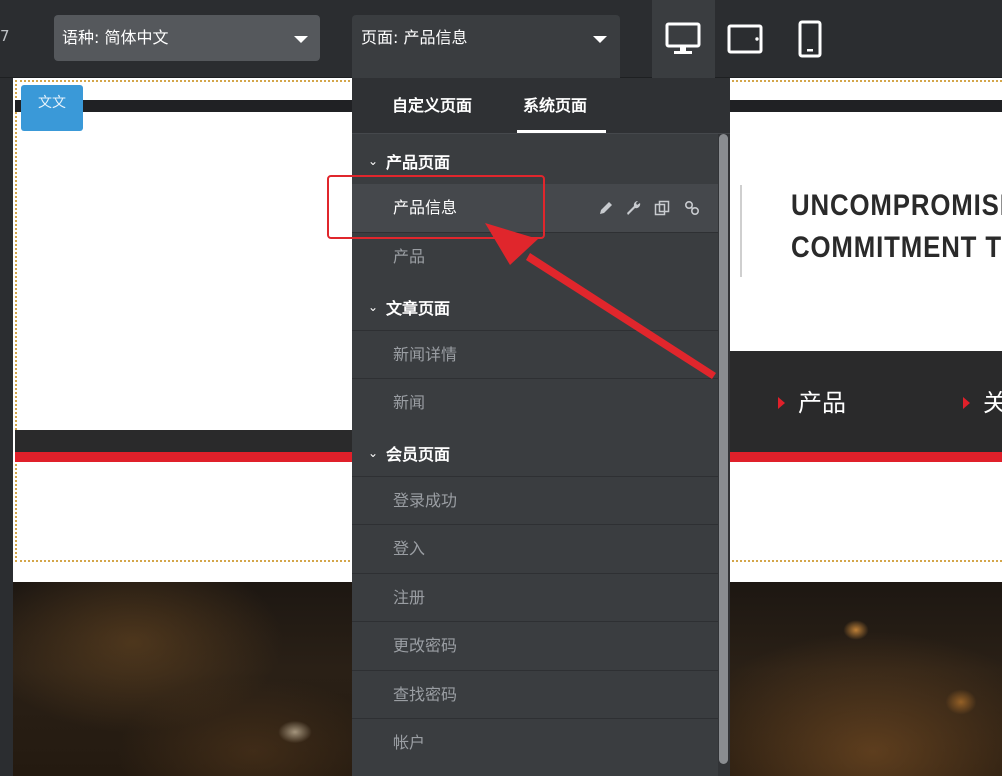 The height and width of the screenshot is (776, 1002). I want to click on mobile-icon, so click(810, 39).